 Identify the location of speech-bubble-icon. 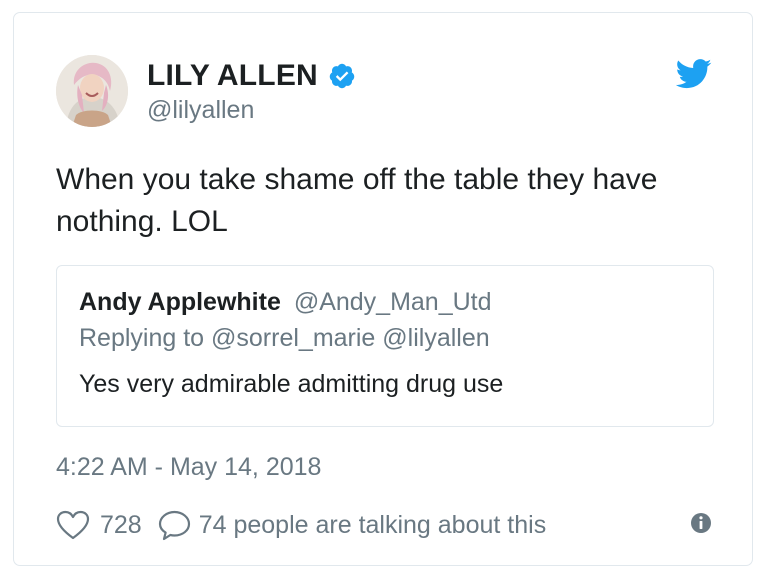
(174, 525).